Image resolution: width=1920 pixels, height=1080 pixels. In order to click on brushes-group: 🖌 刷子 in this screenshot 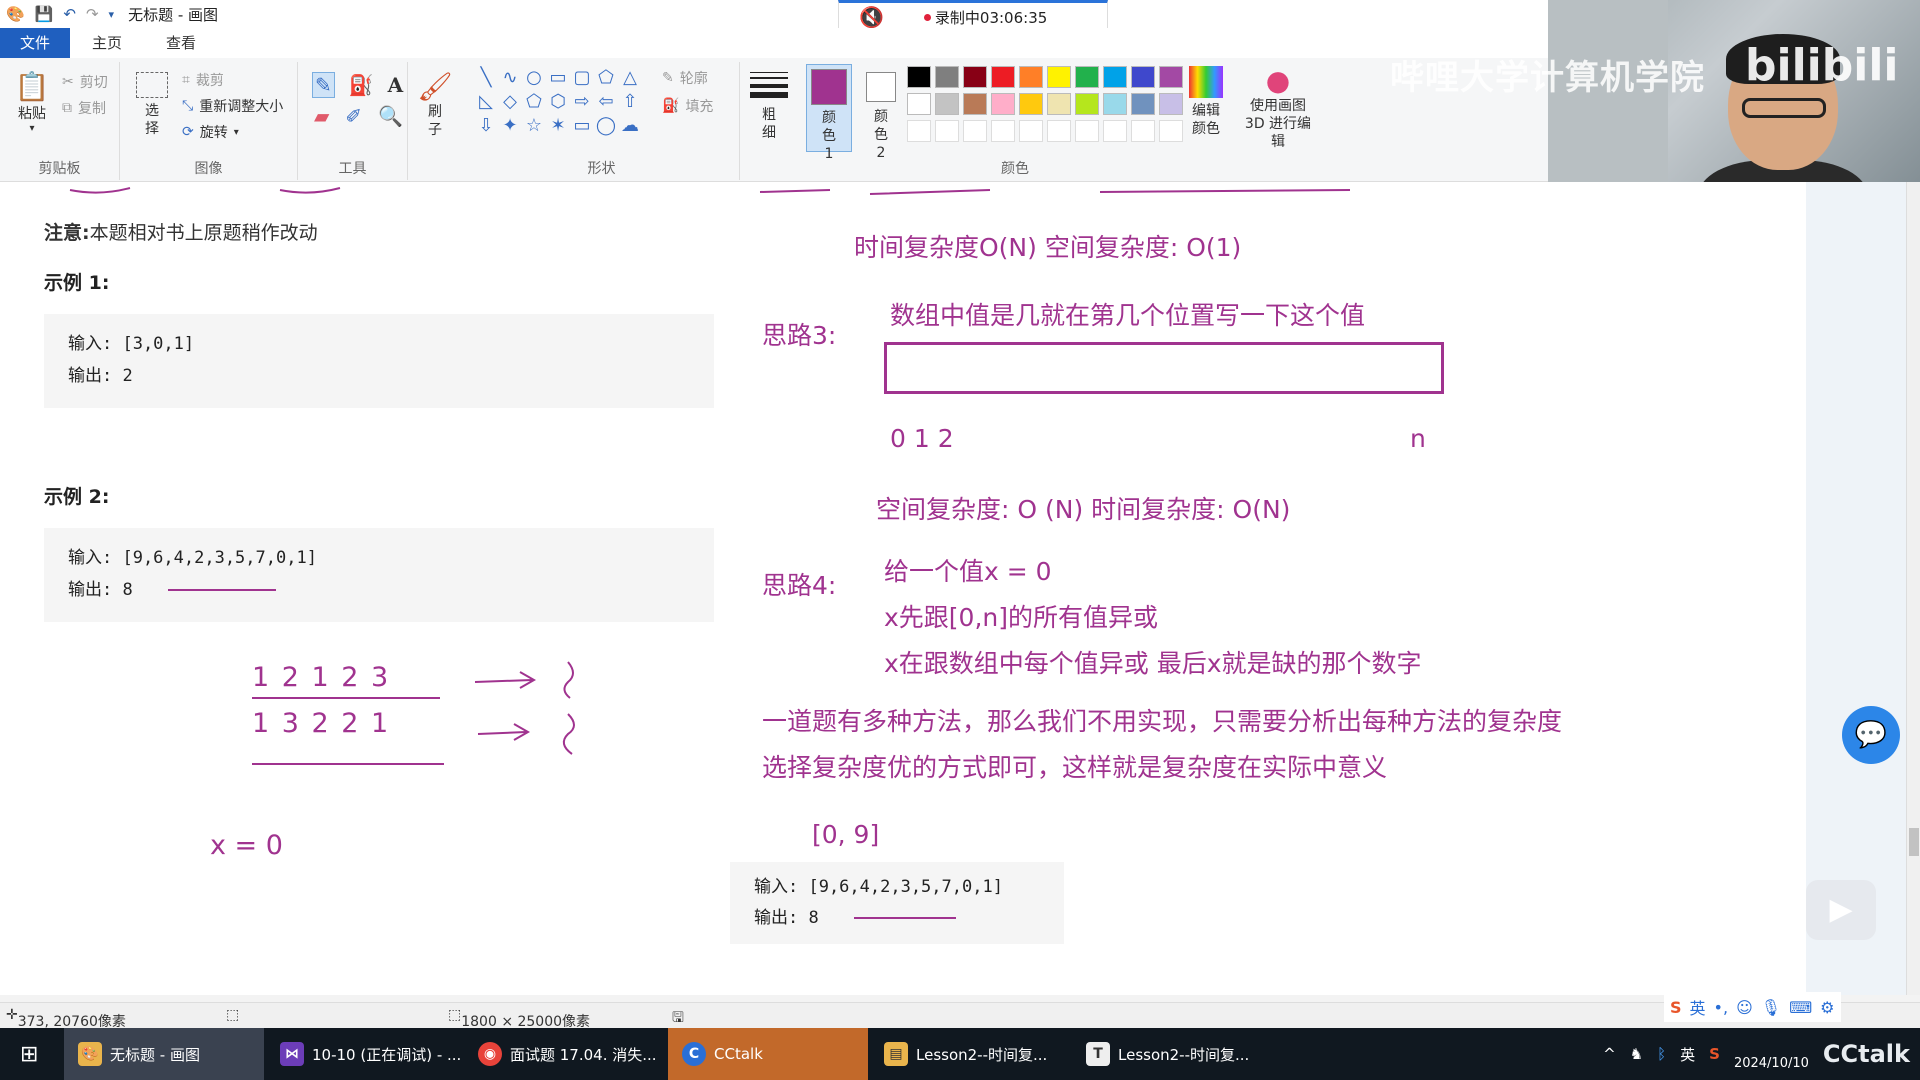, I will do `click(436, 121)`.